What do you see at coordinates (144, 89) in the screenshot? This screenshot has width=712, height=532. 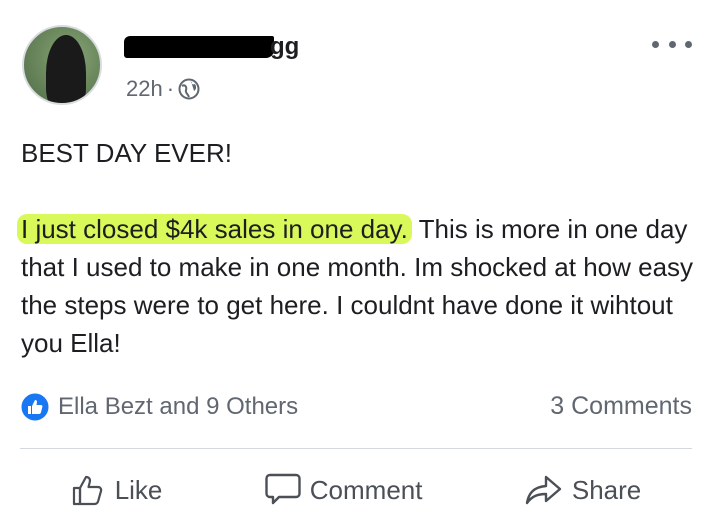 I see `post-timestamp: 22h` at bounding box center [144, 89].